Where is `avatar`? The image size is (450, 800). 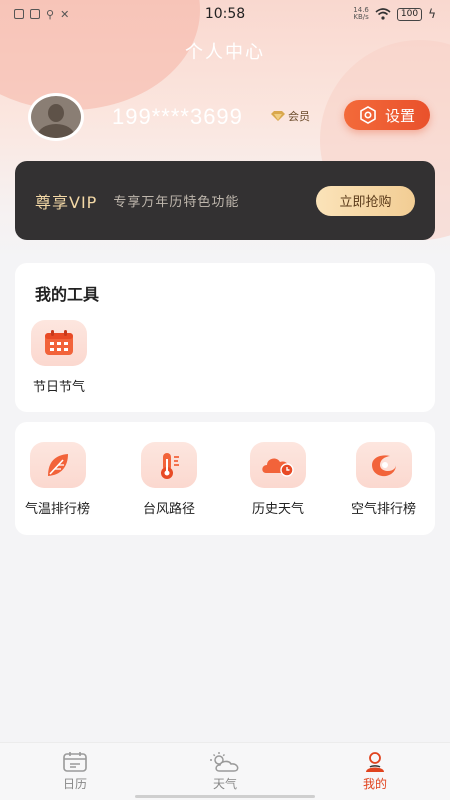
avatar is located at coordinates (56, 117).